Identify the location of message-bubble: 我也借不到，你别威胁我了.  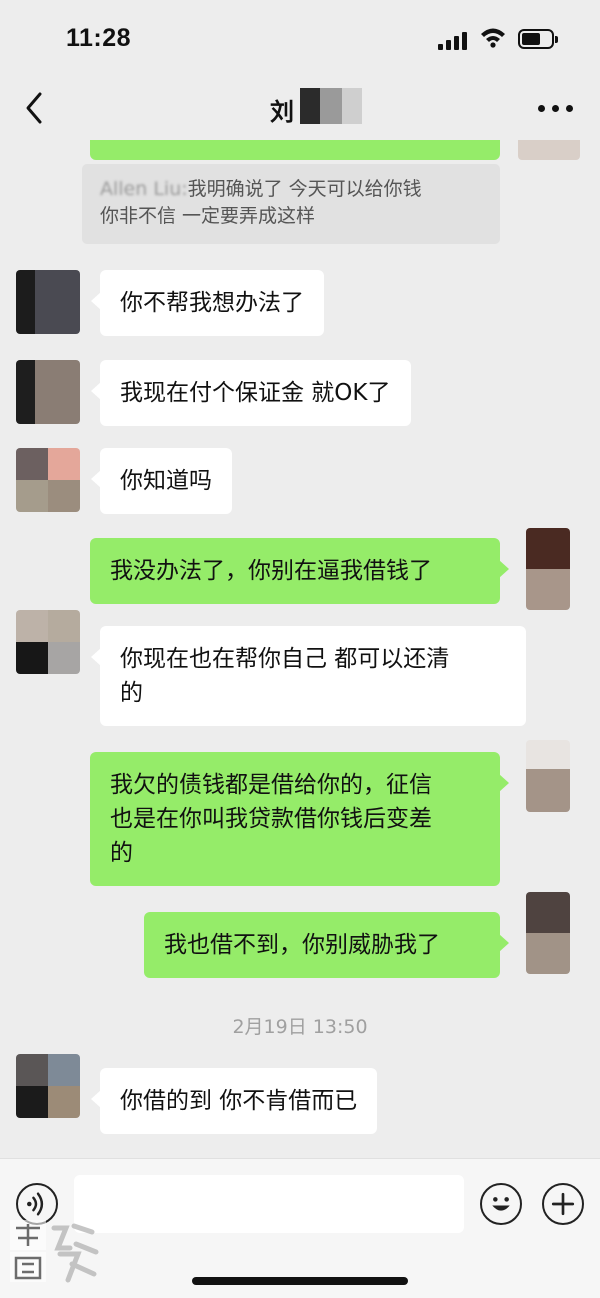
(326, 945).